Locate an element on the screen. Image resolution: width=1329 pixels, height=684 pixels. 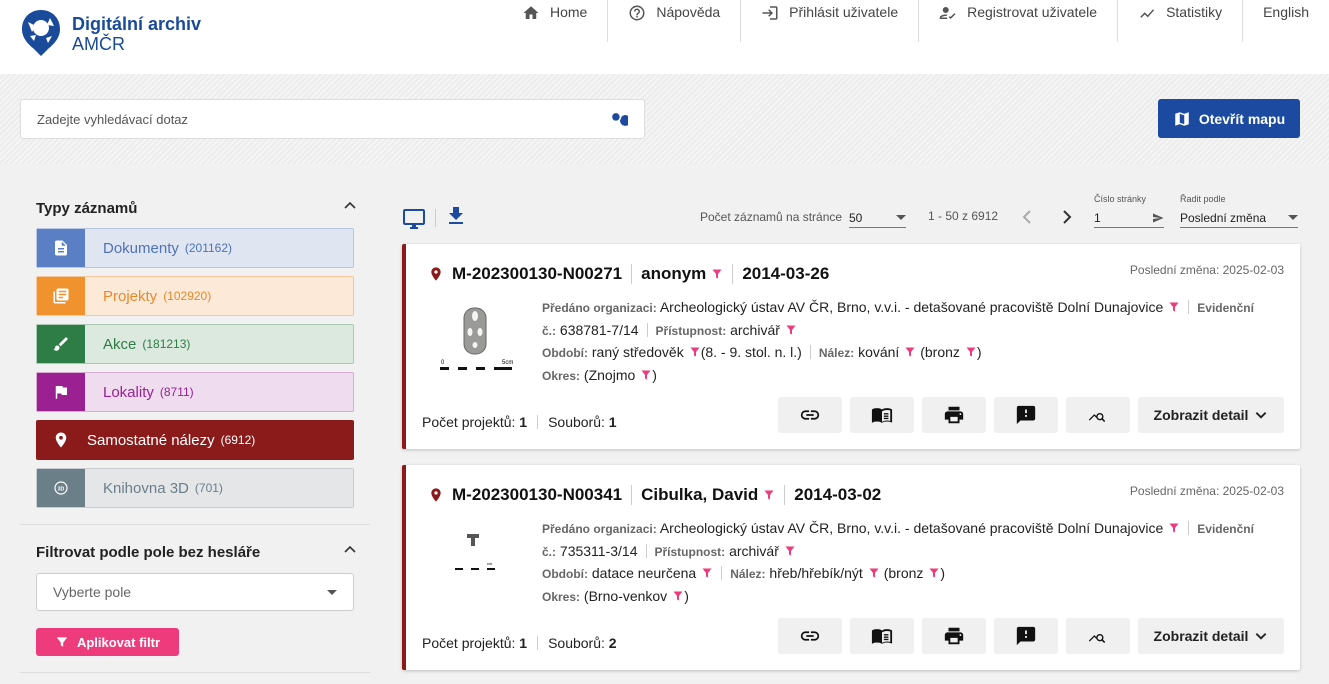
type-count: (8711) is located at coordinates (176, 392).